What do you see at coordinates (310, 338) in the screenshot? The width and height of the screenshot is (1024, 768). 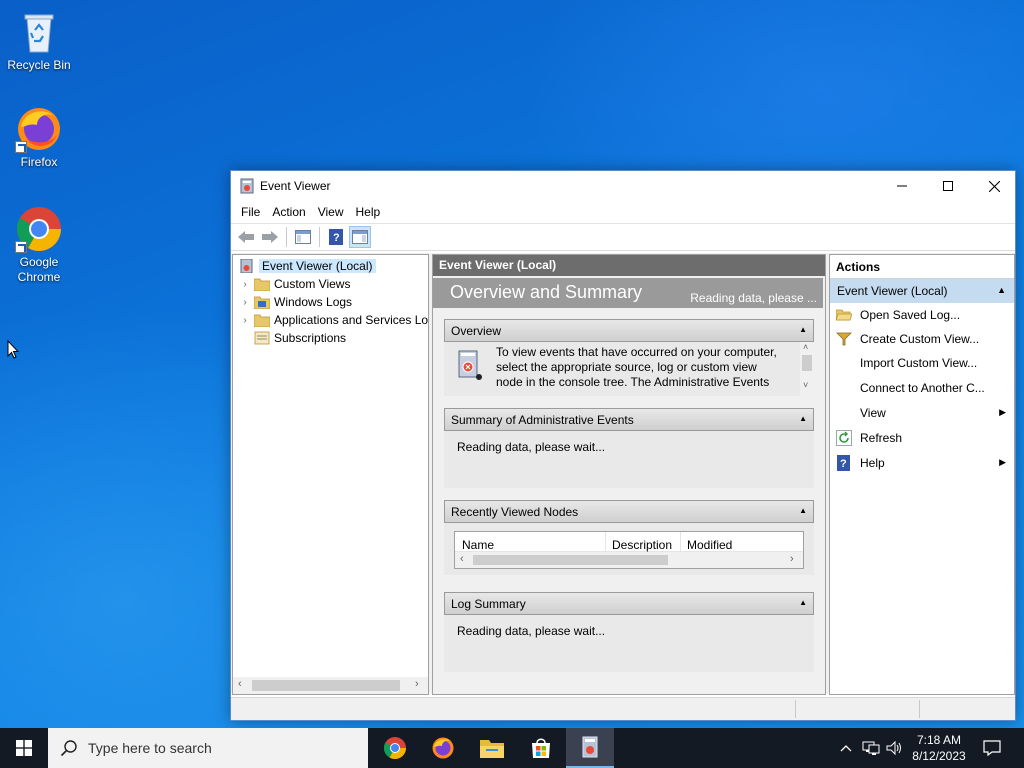 I see `tree-item-label: Subscriptions` at bounding box center [310, 338].